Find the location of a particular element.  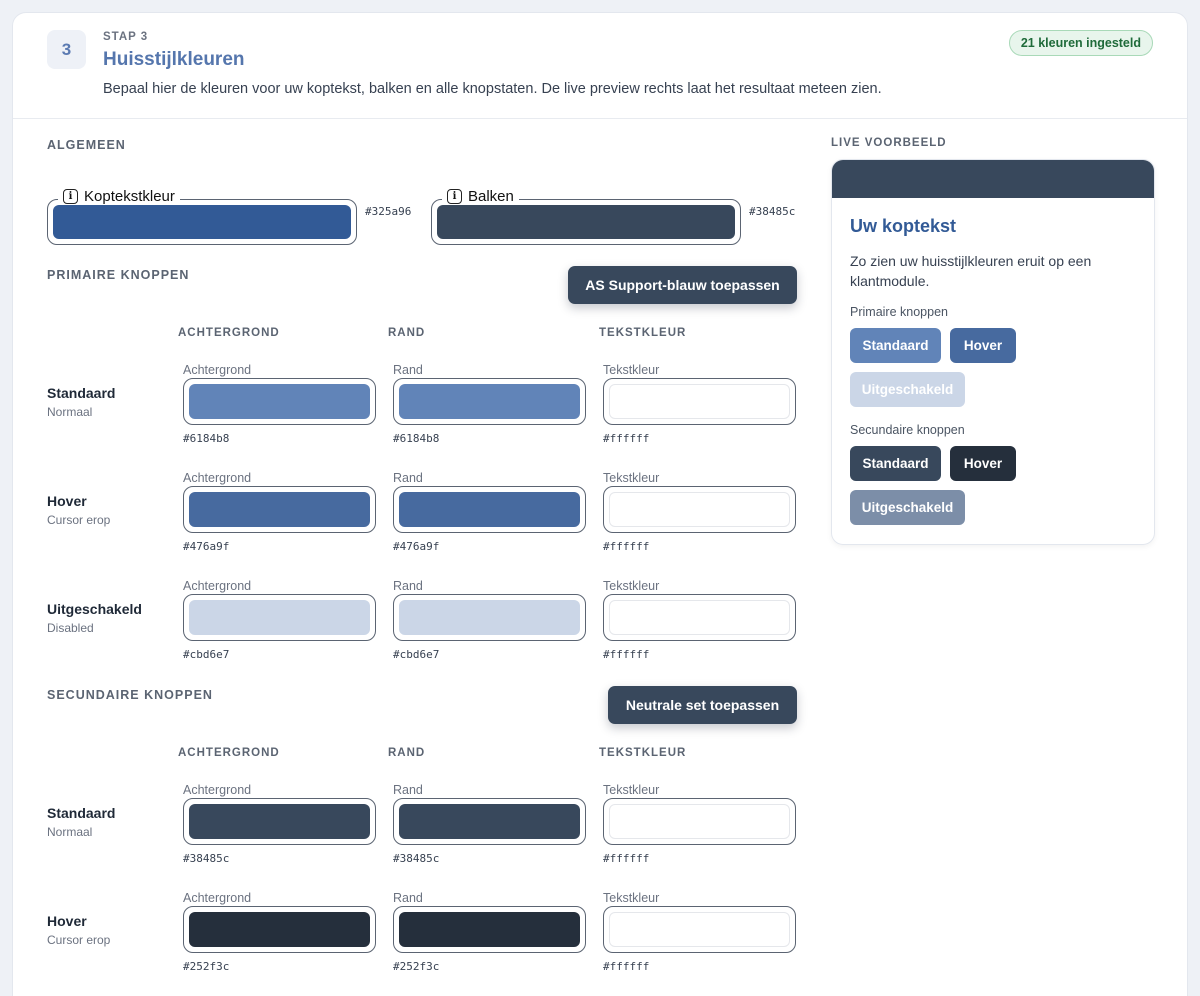

col-head-text: TEKSTKLEUR is located at coordinates (643, 753).